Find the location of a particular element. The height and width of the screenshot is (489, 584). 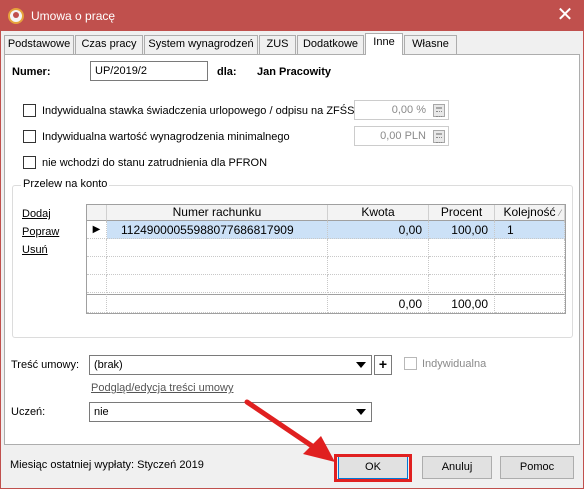

table-cell-procent: 100,00 is located at coordinates (462, 230).